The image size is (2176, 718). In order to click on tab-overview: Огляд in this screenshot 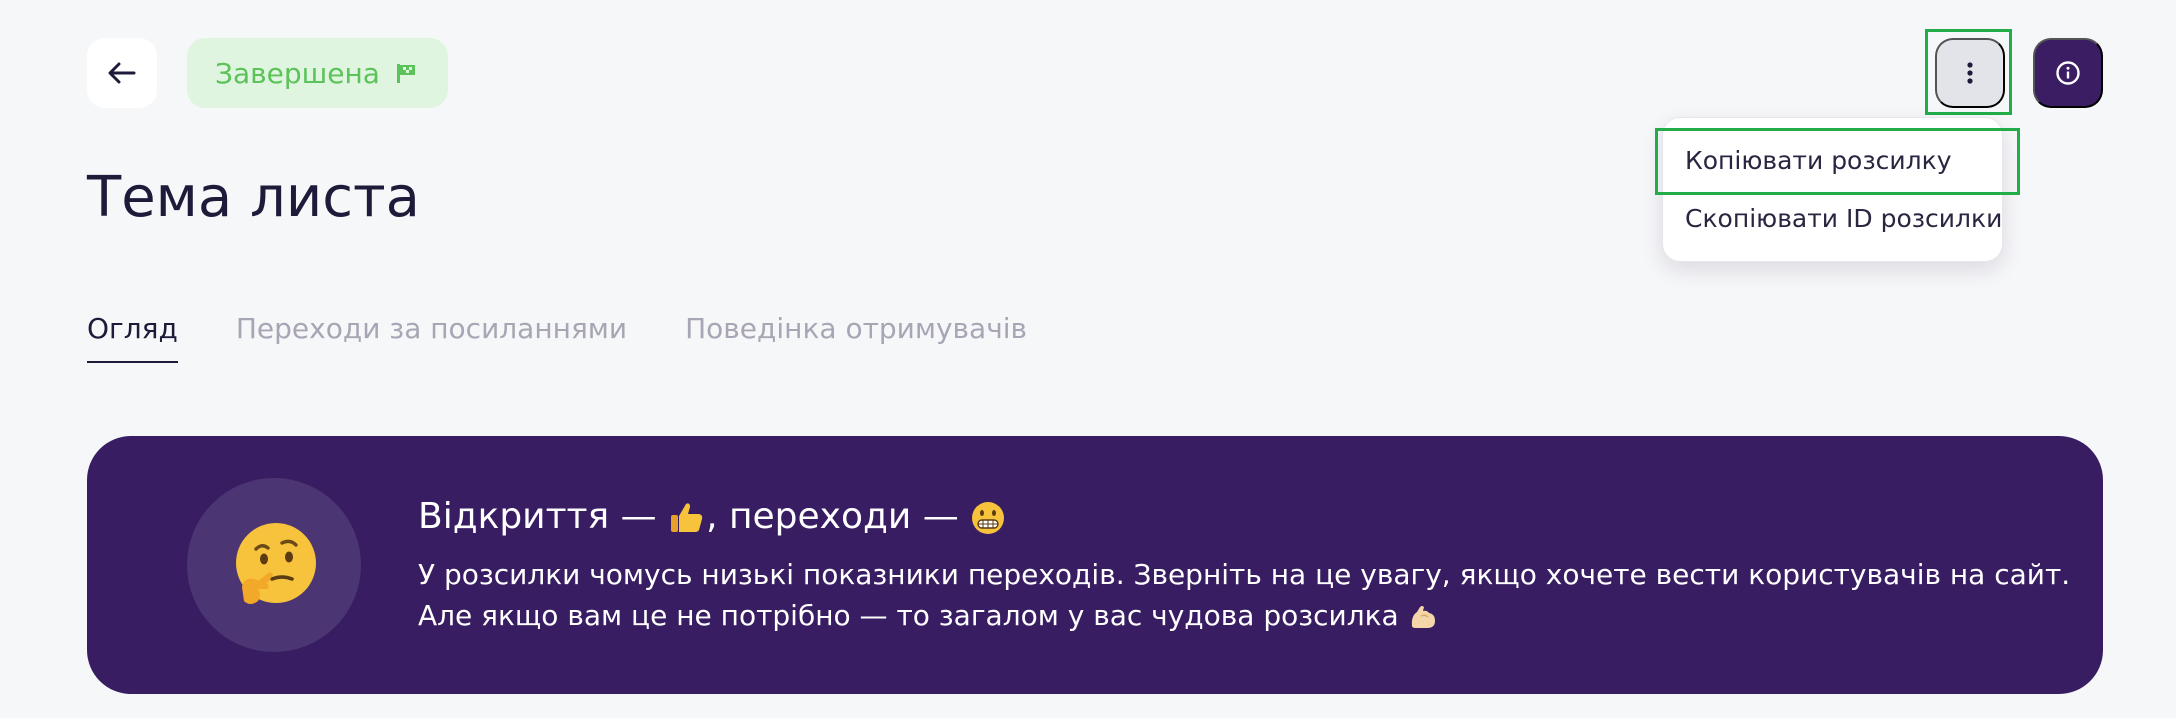, I will do `click(132, 337)`.